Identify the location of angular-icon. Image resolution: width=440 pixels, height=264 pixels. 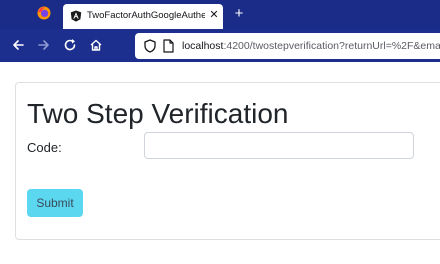
(76, 16).